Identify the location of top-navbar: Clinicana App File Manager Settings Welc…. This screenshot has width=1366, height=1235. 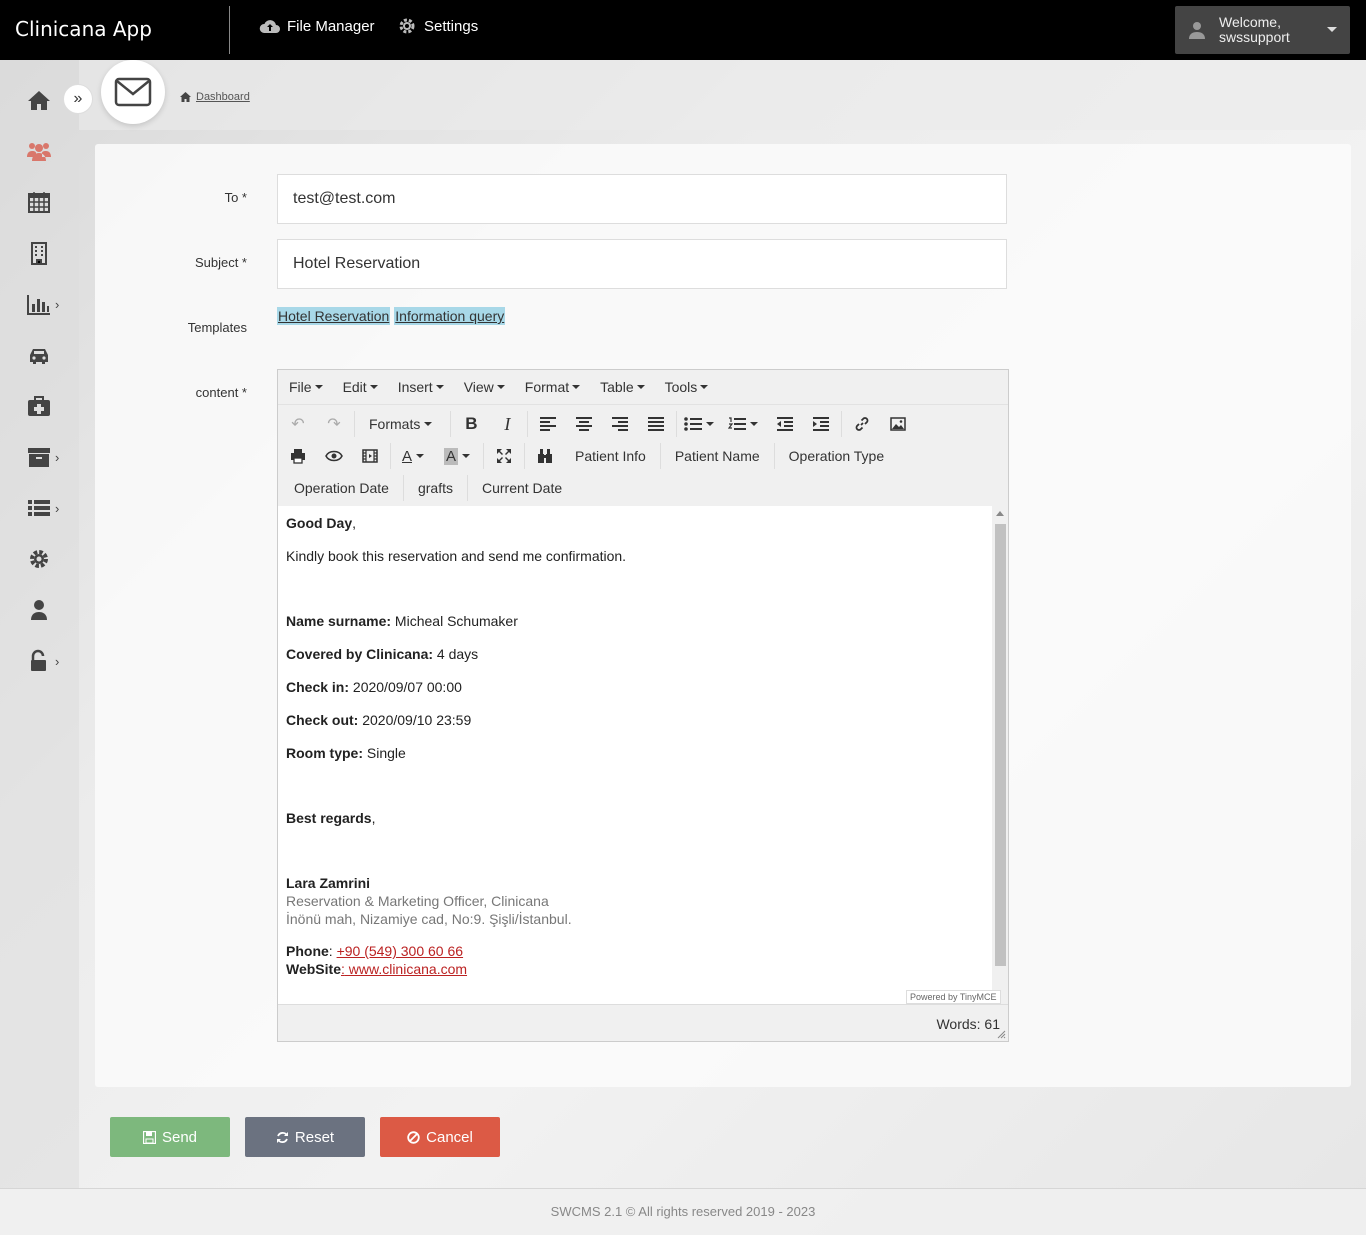
(683, 30).